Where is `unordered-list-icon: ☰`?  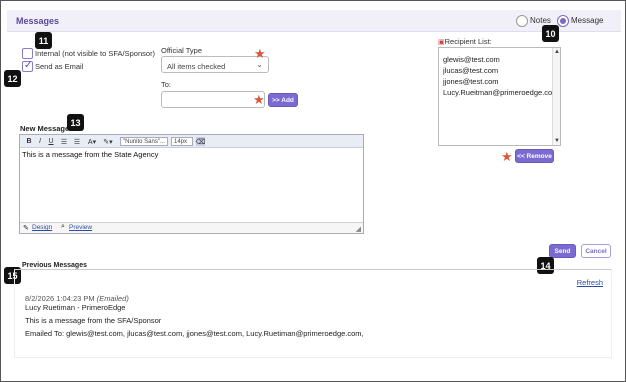 unordered-list-icon: ☰ is located at coordinates (77, 141).